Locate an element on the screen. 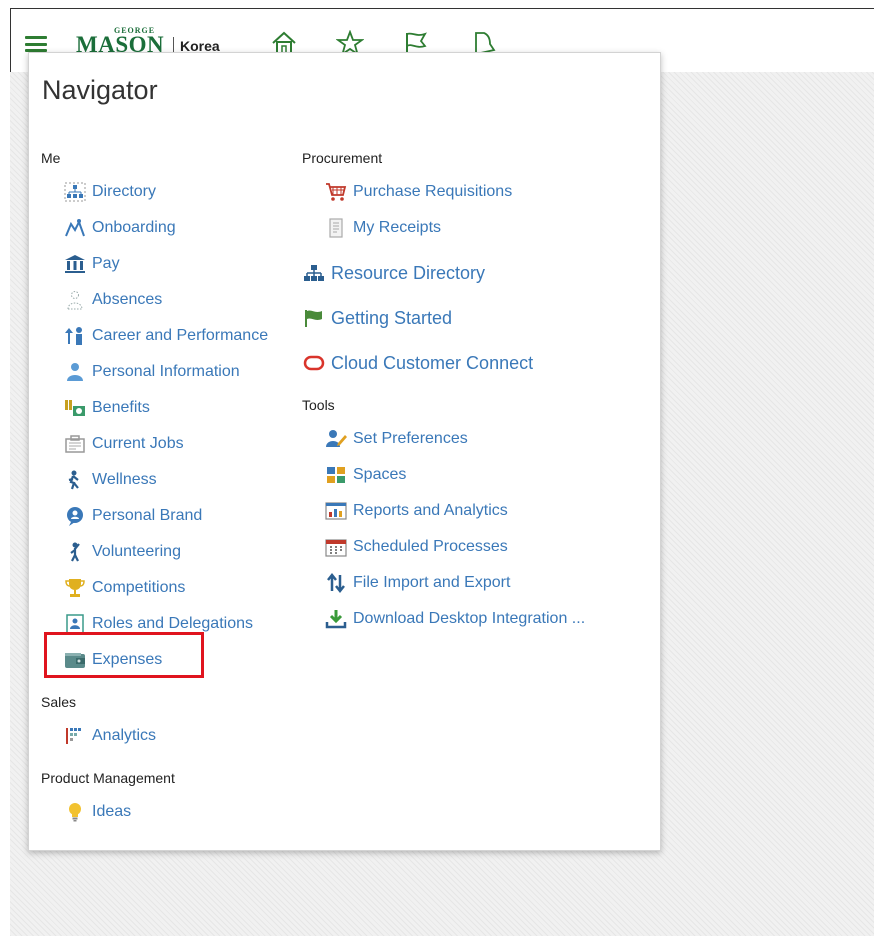 Image resolution: width=874 pixels, height=936 pixels. nav-item-competitions: Competitions is located at coordinates (124, 588).